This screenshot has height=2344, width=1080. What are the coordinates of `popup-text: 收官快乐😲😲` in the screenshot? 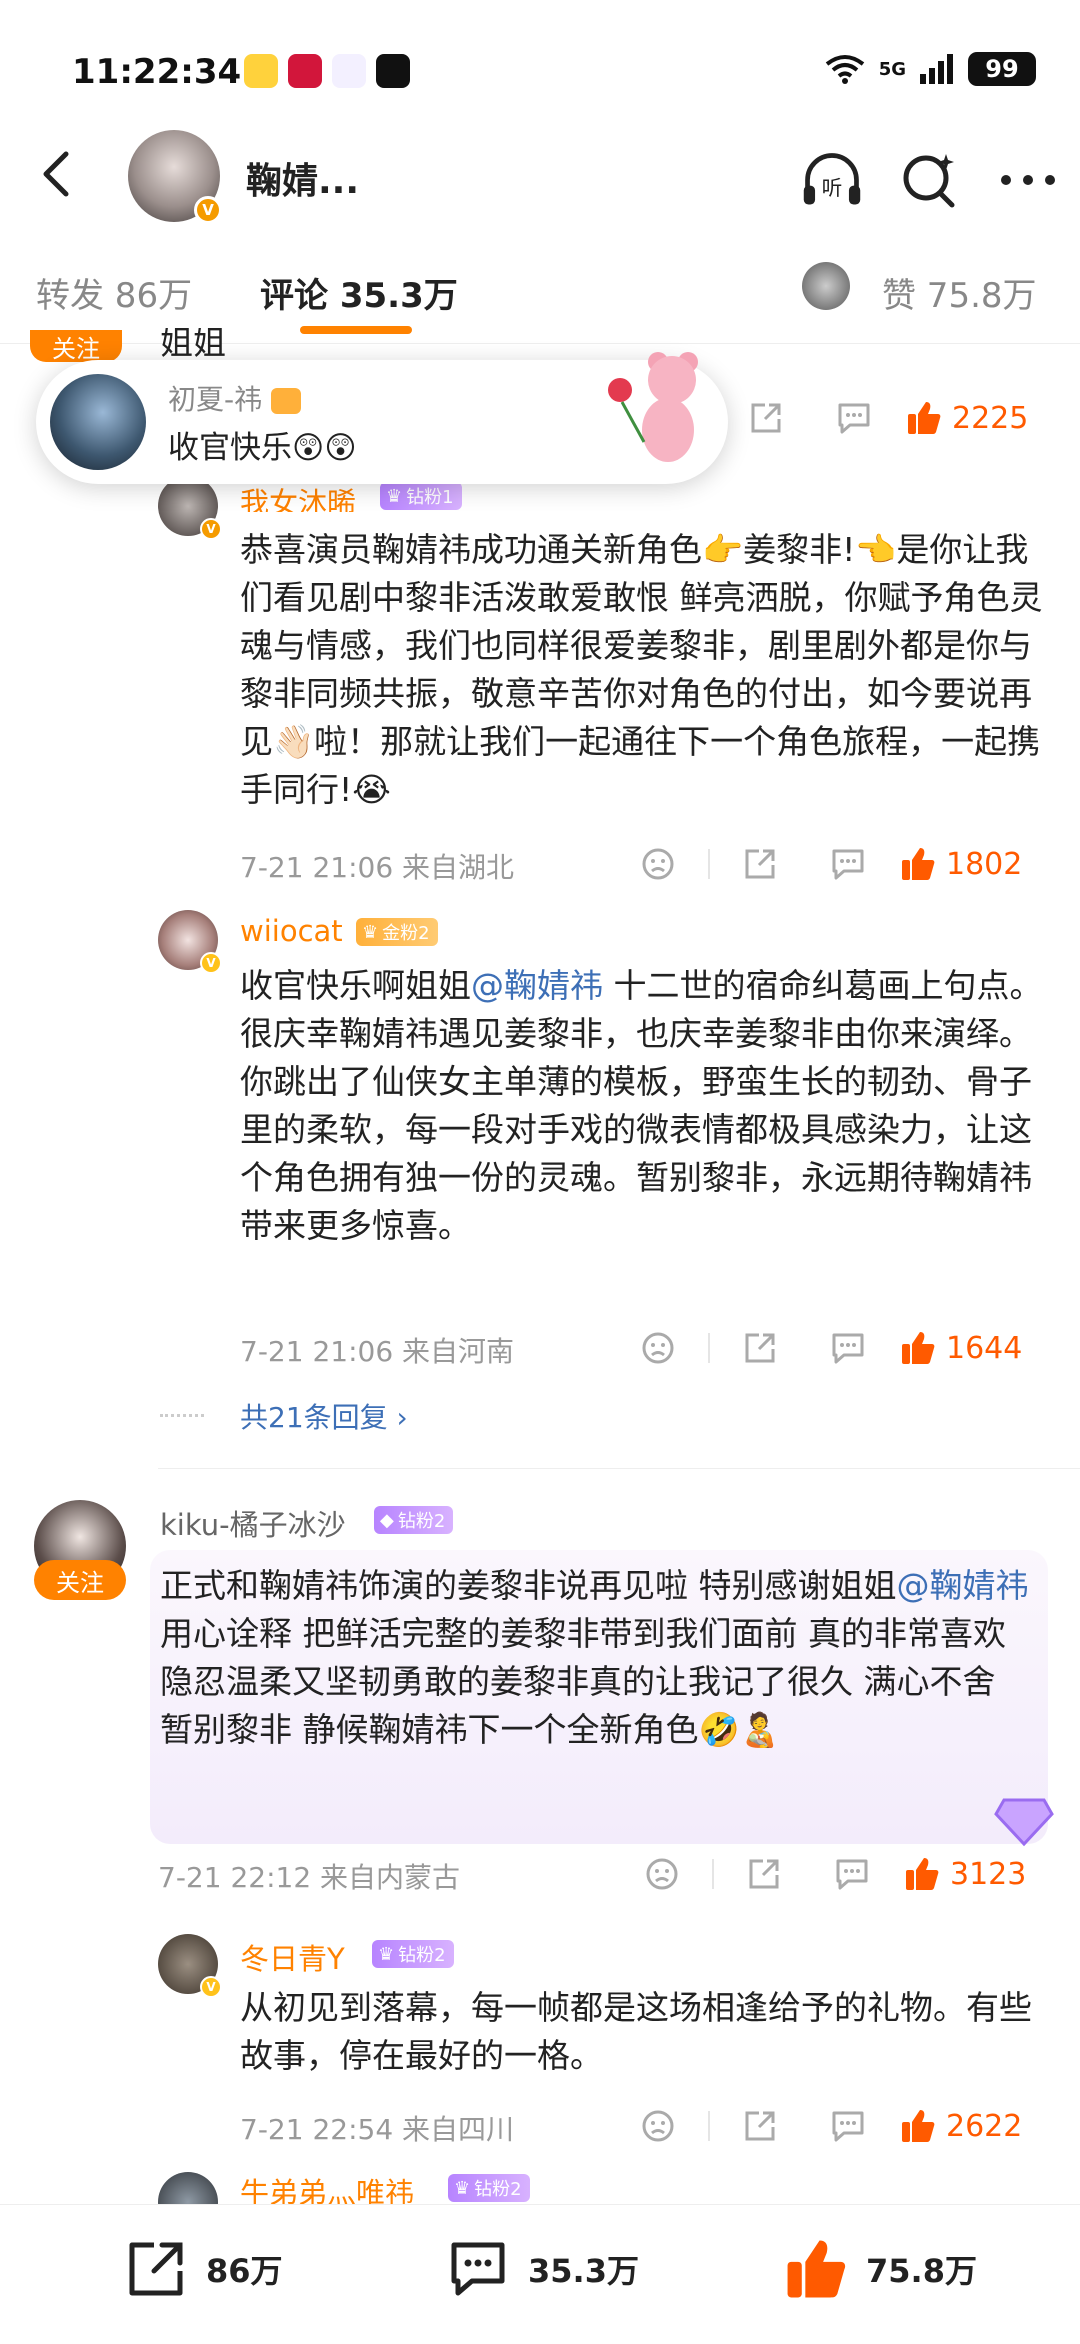 It's located at (262, 448).